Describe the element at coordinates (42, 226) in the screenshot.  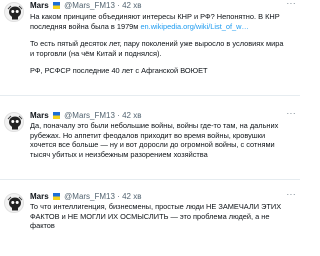
I see `tweet-line: фактов` at that location.